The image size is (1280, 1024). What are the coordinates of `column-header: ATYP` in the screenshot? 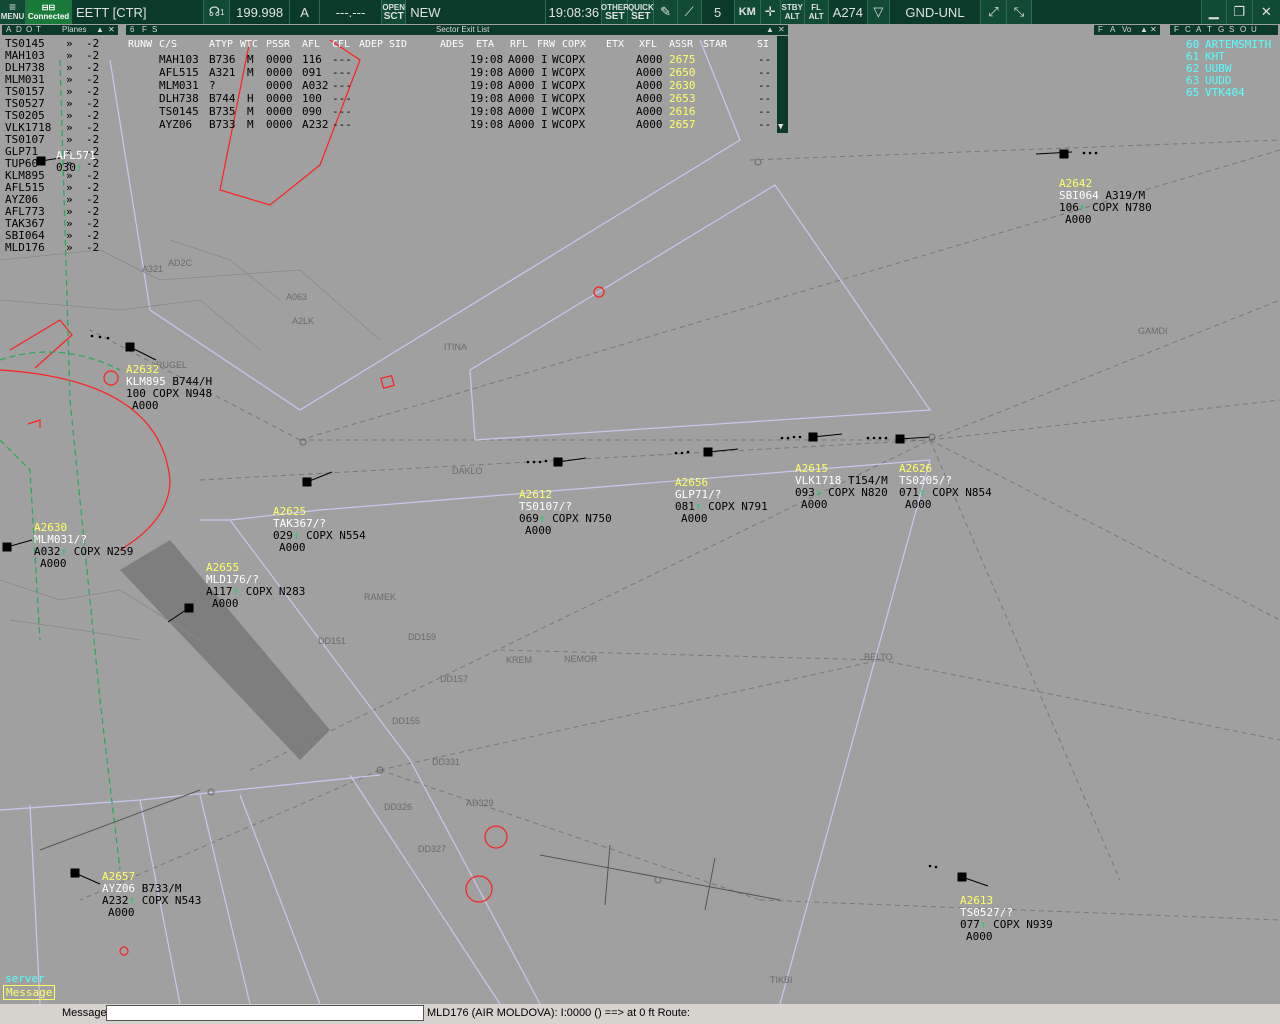 It's located at (221, 44).